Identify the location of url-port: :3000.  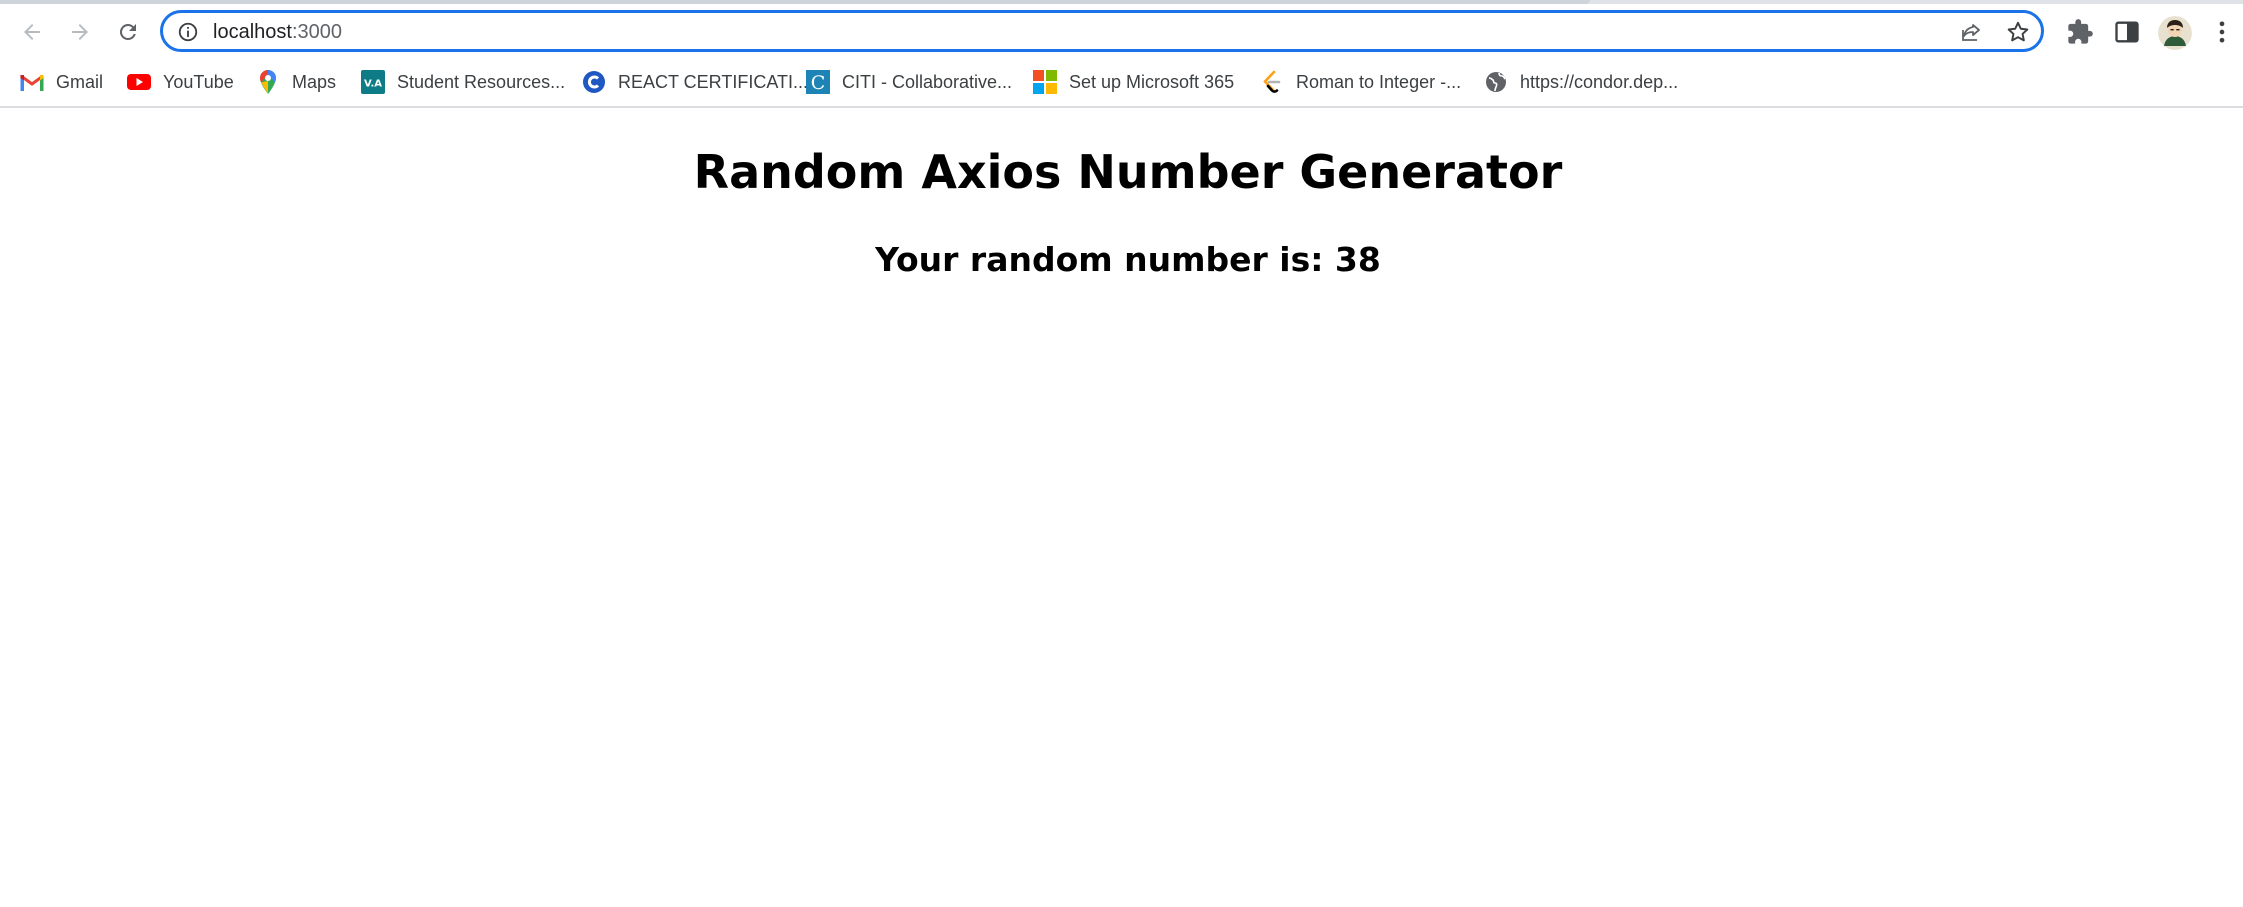
(316, 32).